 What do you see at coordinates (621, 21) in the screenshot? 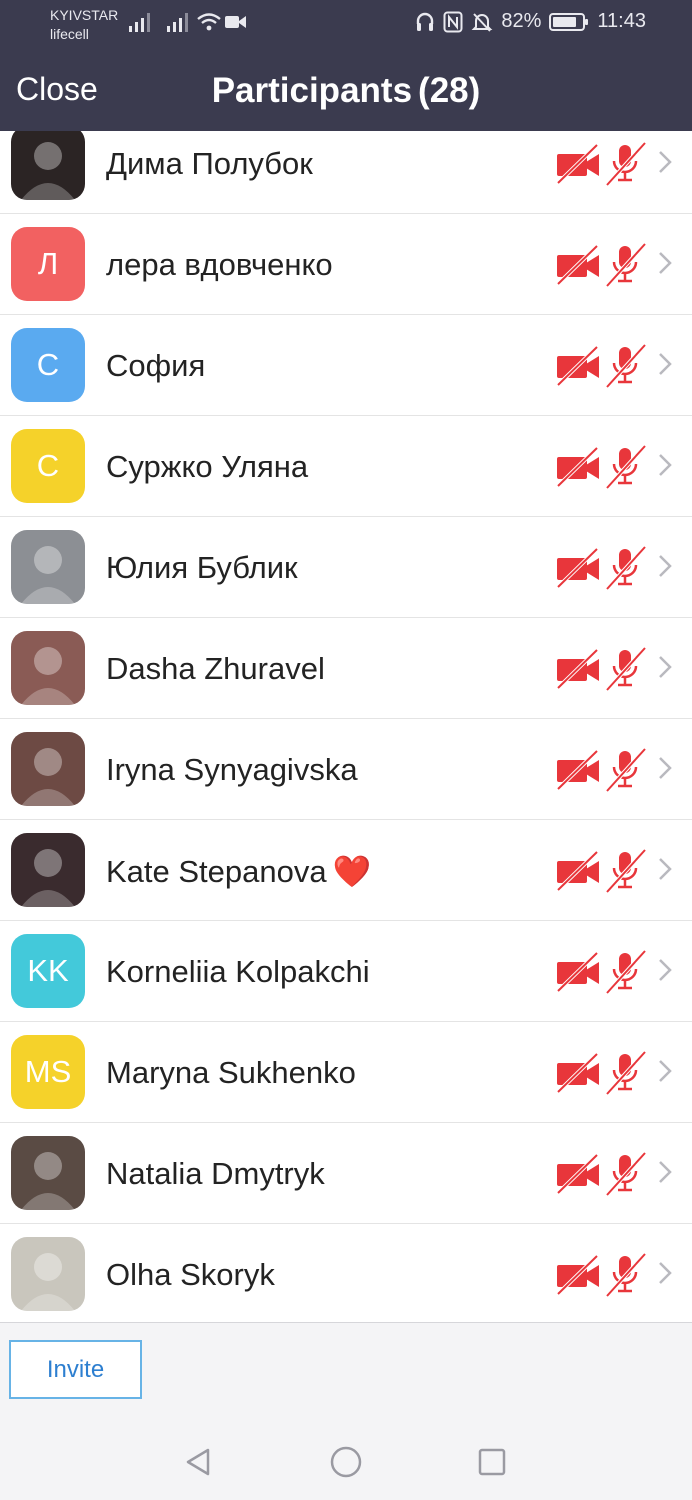
I see `status-time: 11:43` at bounding box center [621, 21].